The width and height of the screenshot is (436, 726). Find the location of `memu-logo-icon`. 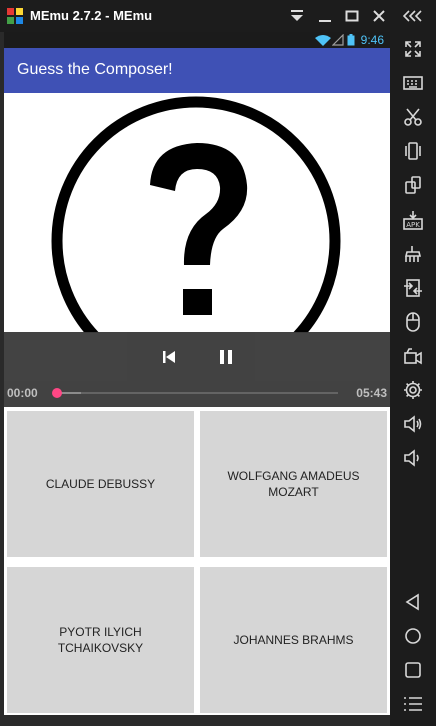

memu-logo-icon is located at coordinates (15, 16).